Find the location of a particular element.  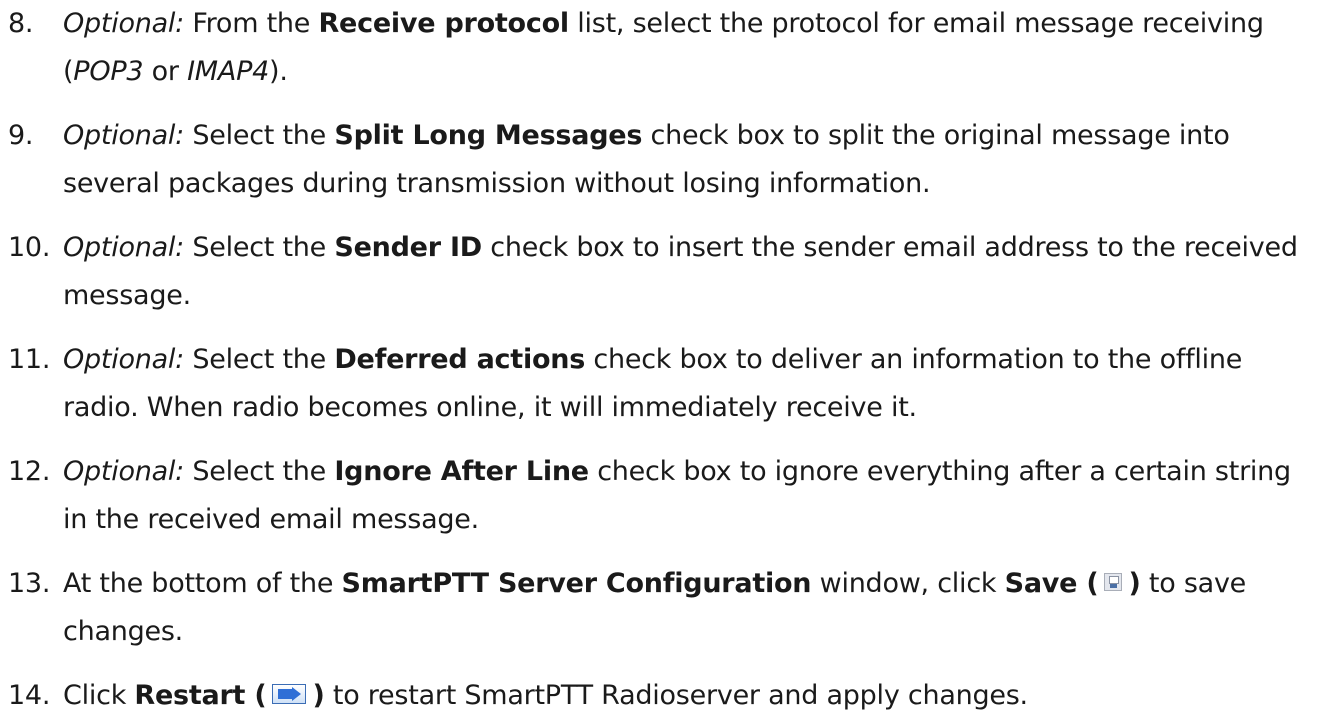

ui-term-deferred-actions: Deferred actions is located at coordinates (460, 359).